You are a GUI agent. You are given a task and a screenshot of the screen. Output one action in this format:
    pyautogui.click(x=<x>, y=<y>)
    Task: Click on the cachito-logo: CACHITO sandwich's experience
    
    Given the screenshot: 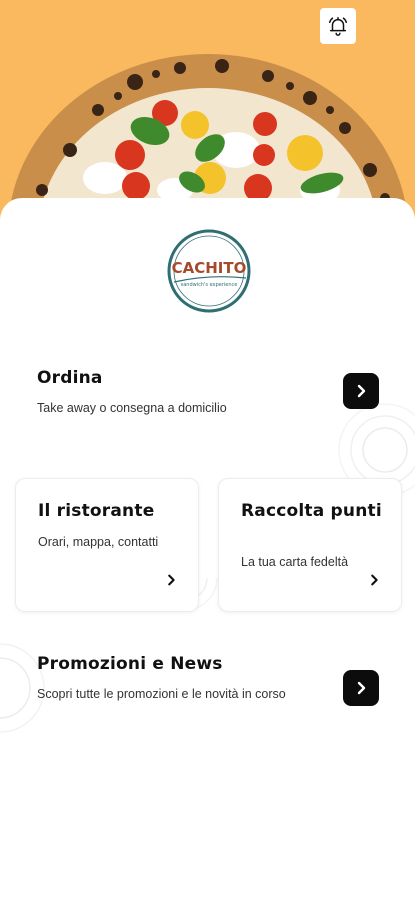 What is the action you would take?
    pyautogui.click(x=209, y=271)
    